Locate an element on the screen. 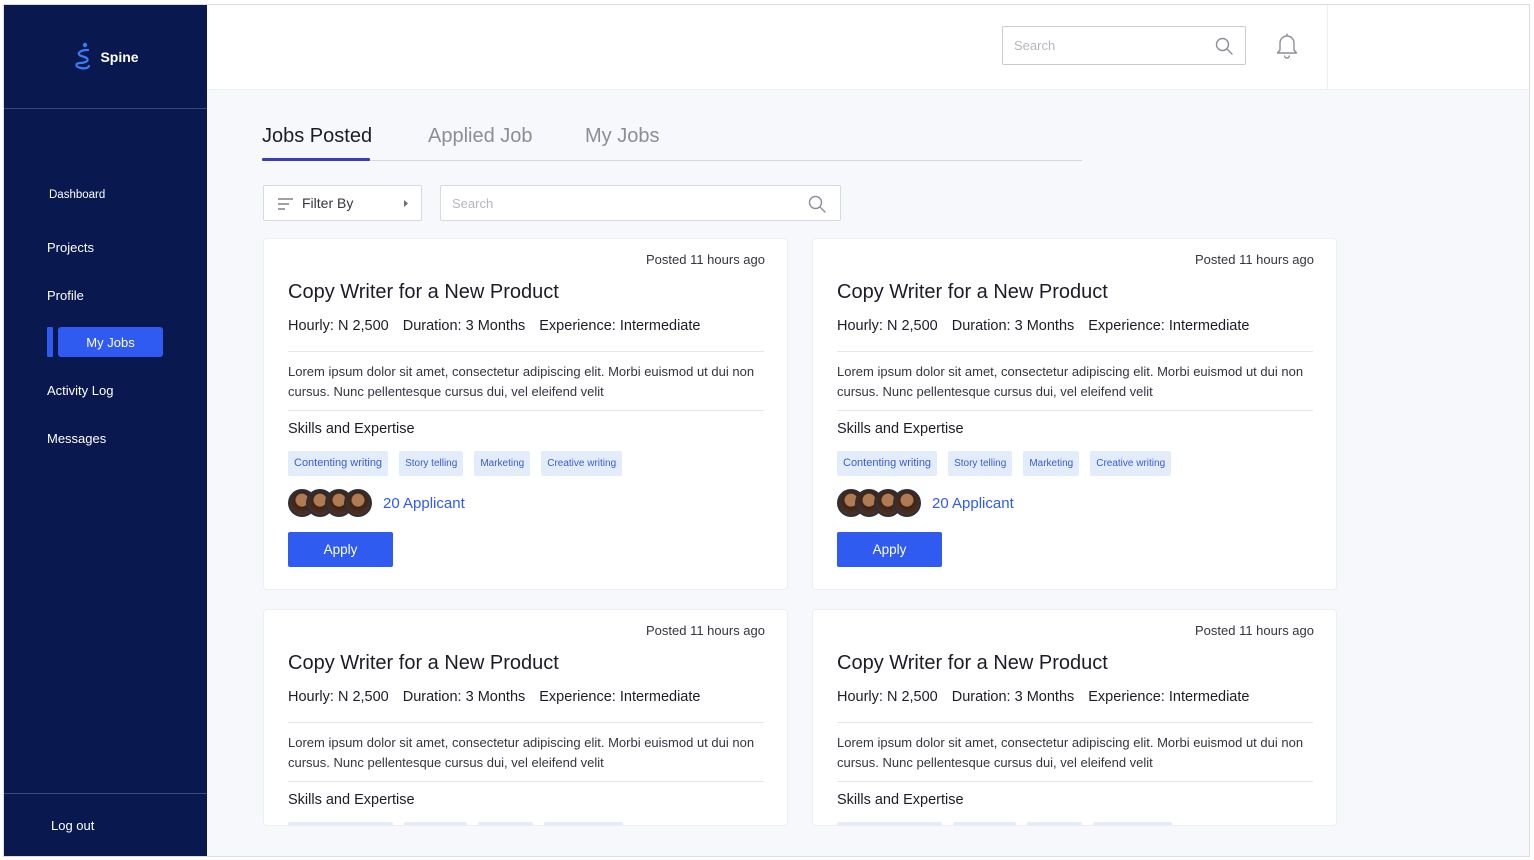  job-tabs: Jobs Posted Applied Job My Jobs is located at coordinates (672, 141).